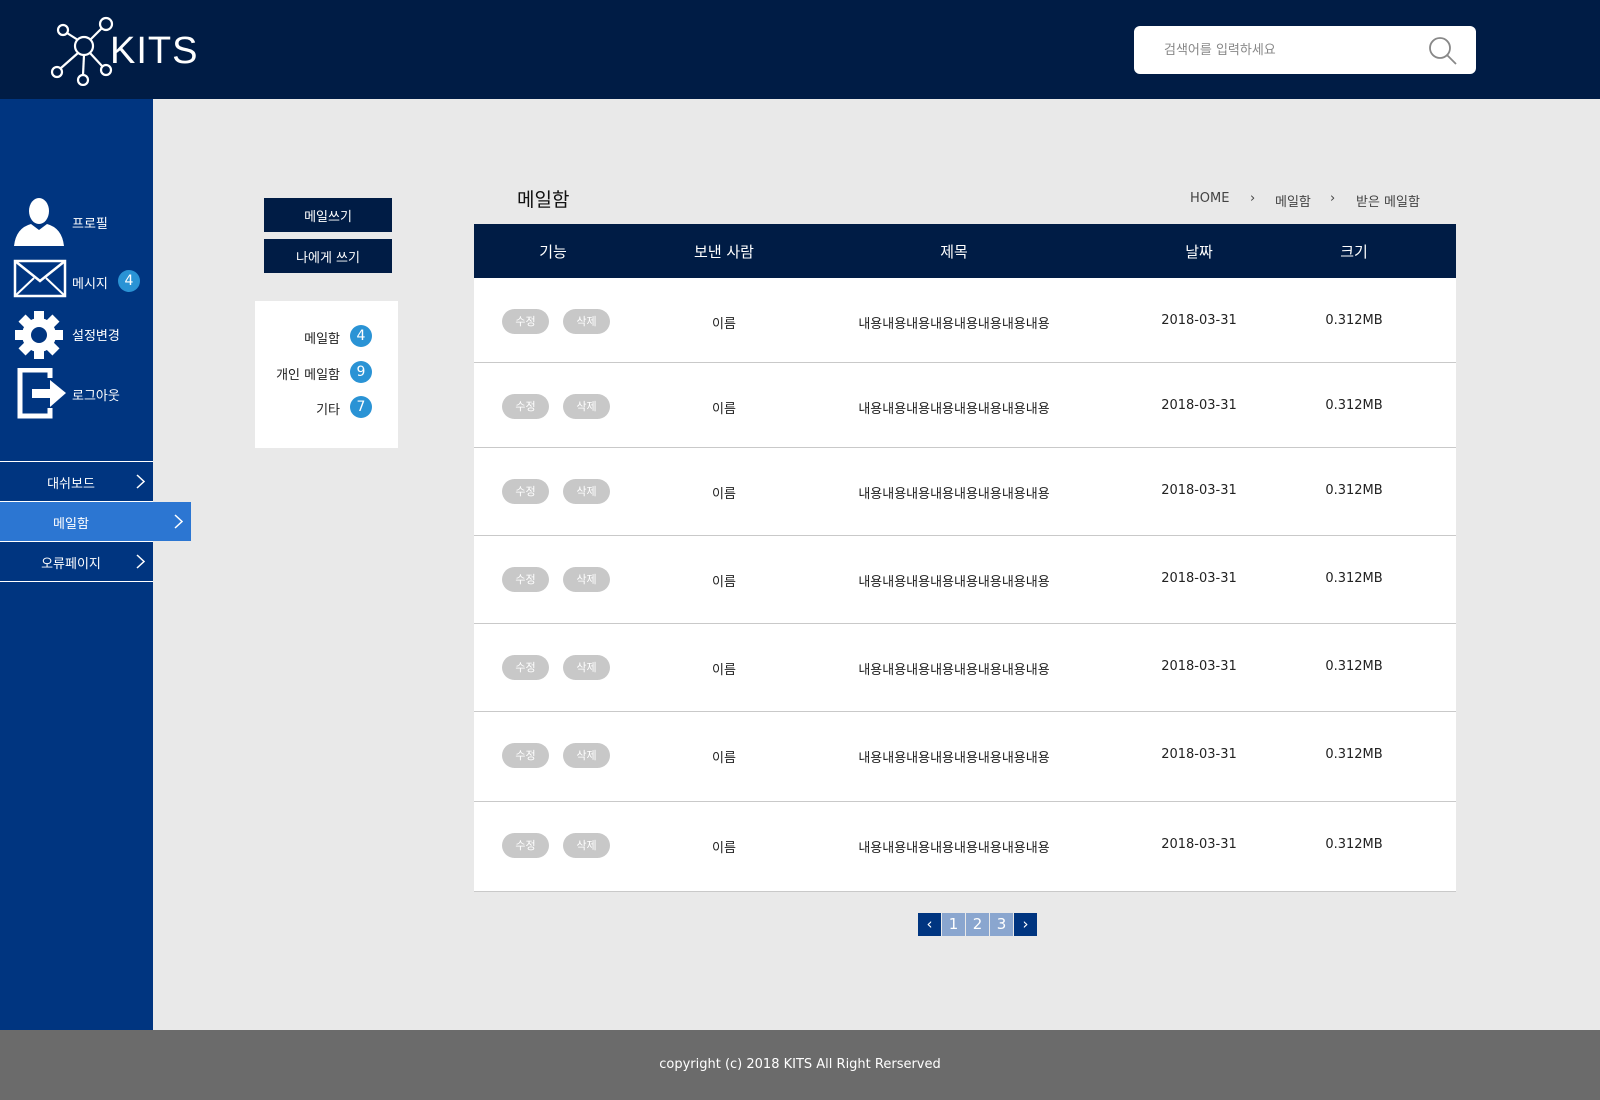 This screenshot has width=1600, height=1100. I want to click on user-icon, so click(39, 222).